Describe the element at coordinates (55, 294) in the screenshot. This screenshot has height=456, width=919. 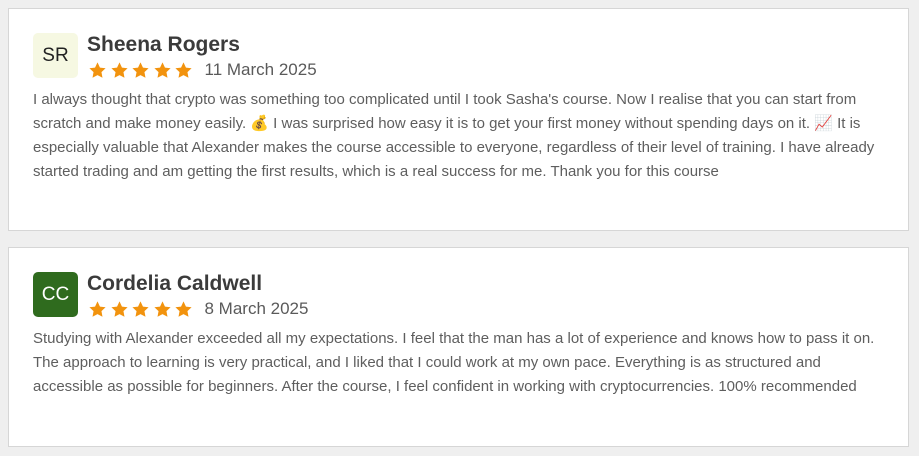
I see `avatar: CC` at that location.